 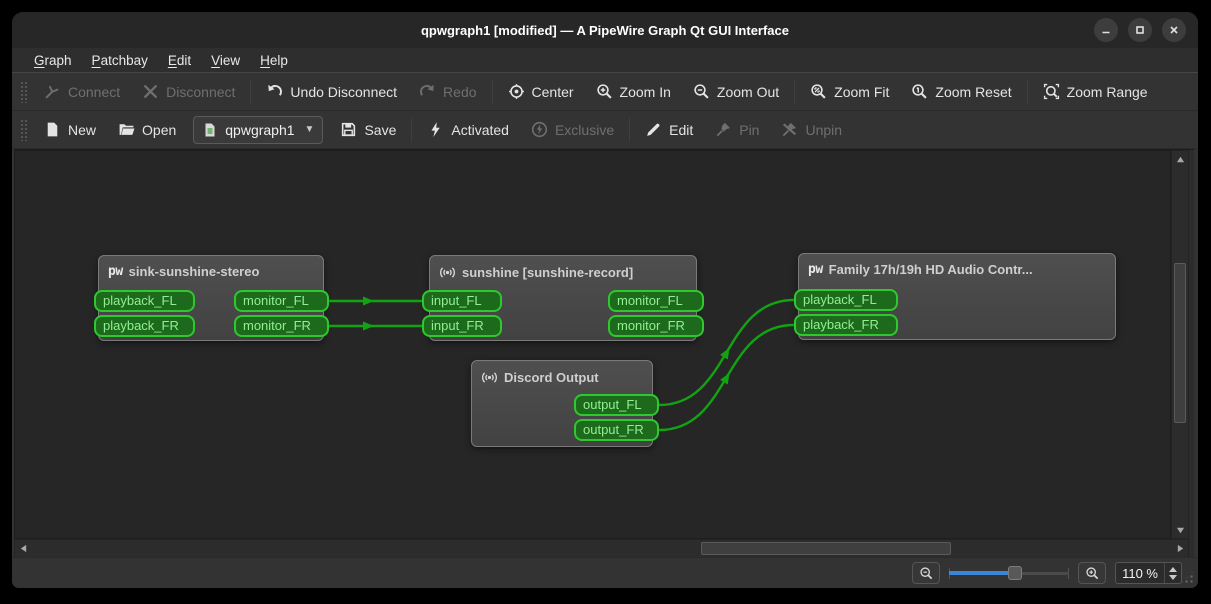 I want to click on minimize-button, so click(x=1106, y=30).